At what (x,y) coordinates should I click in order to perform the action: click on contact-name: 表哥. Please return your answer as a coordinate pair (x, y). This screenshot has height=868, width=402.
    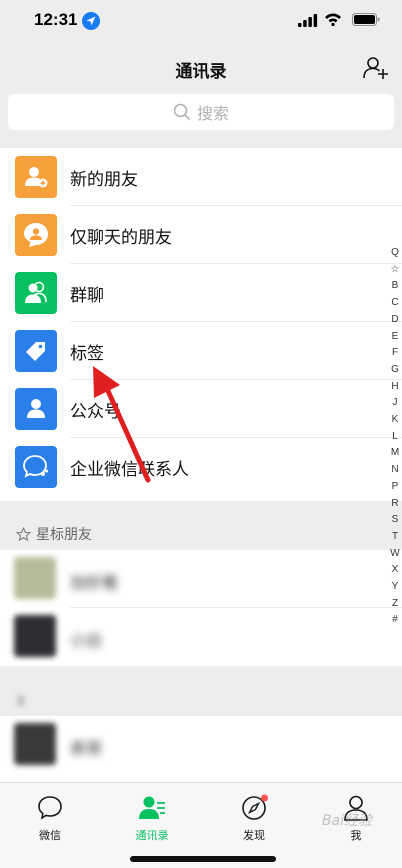
    Looking at the image, I should click on (86, 748).